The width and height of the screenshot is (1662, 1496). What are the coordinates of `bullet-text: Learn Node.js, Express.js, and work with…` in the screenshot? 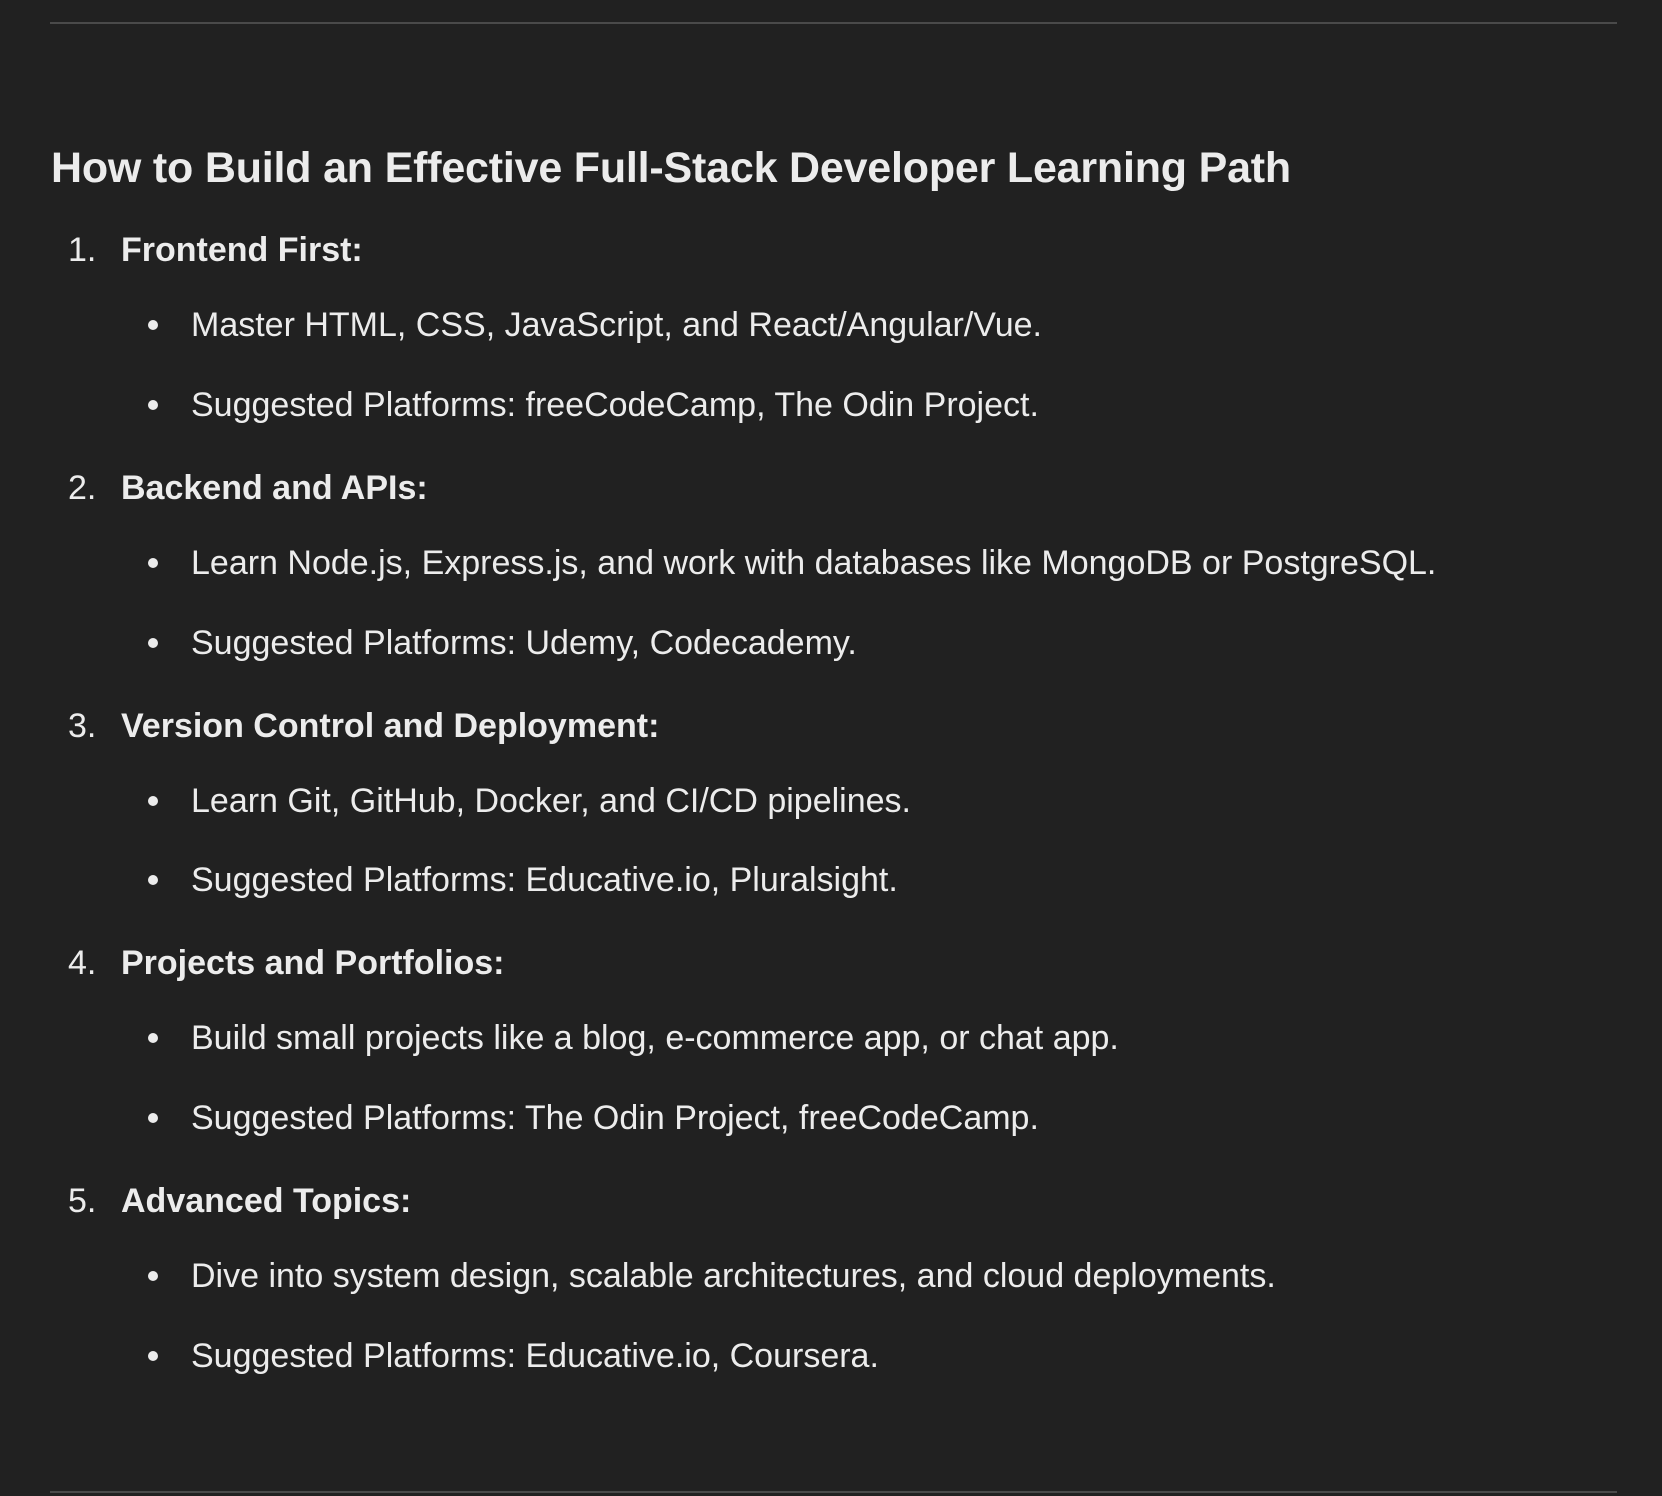 It's located at (814, 563).